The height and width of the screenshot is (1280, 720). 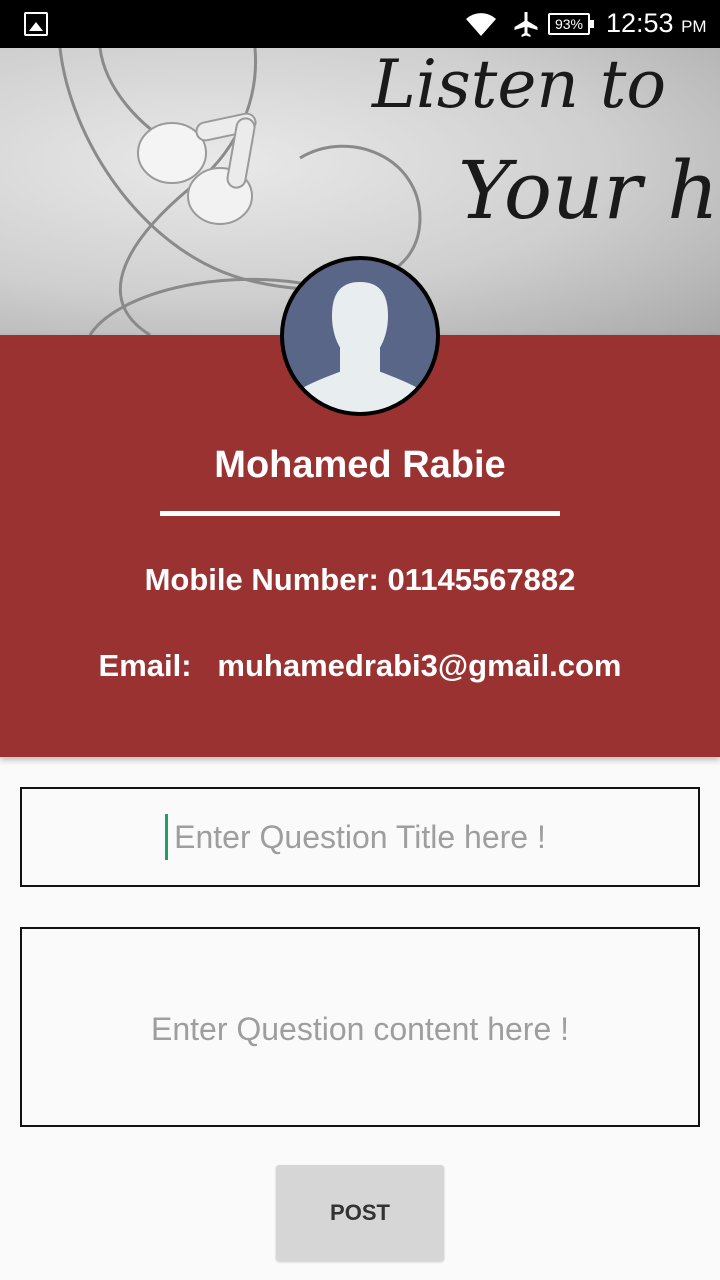 What do you see at coordinates (360, 837) in the screenshot?
I see `question-title-input` at bounding box center [360, 837].